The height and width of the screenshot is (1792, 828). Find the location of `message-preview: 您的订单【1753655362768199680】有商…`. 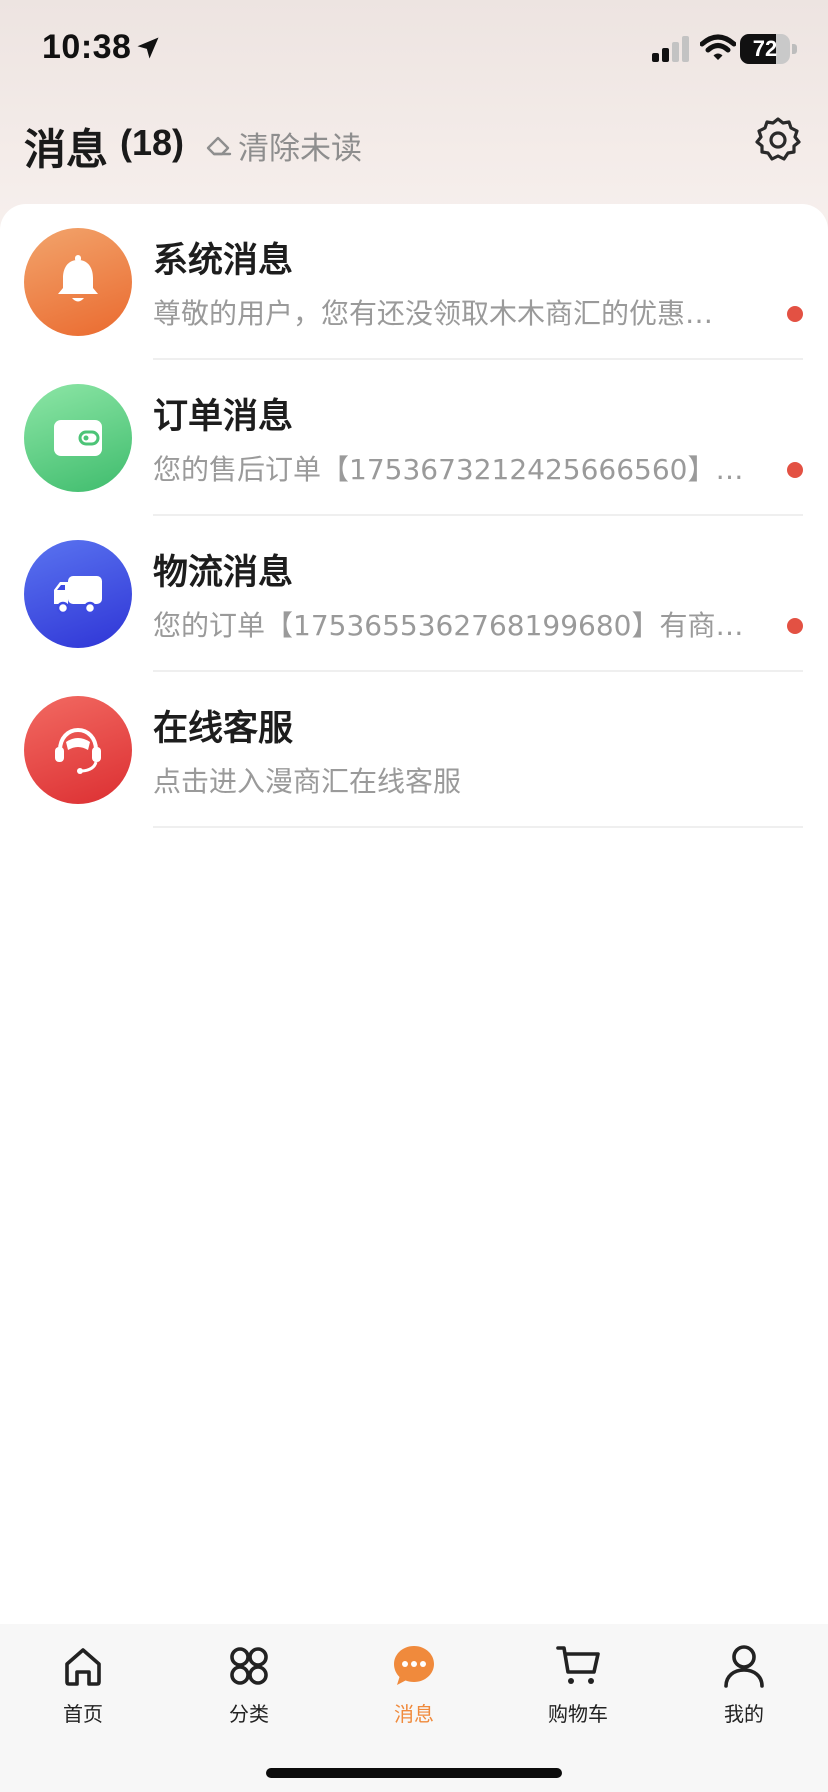

message-preview: 您的订单【1753655362768199680】有商… is located at coordinates (448, 625).